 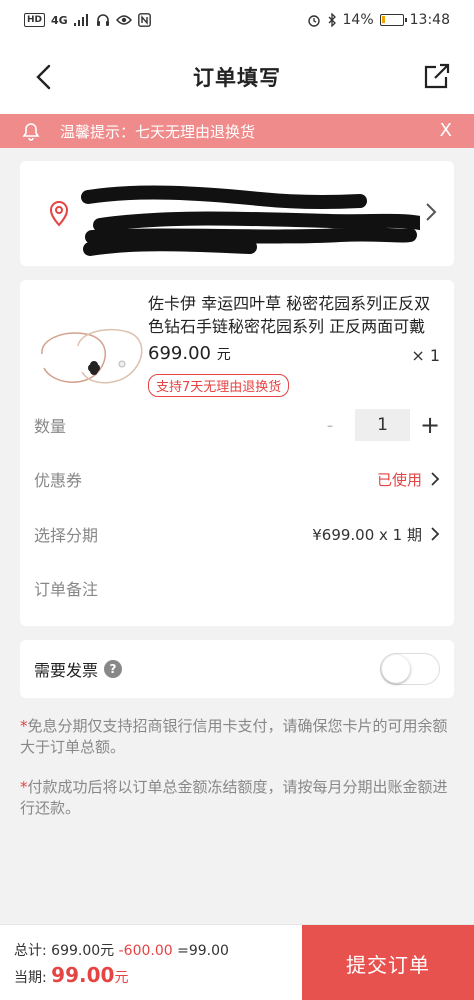 I want to click on remark-label: 订单备注, so click(x=66, y=589).